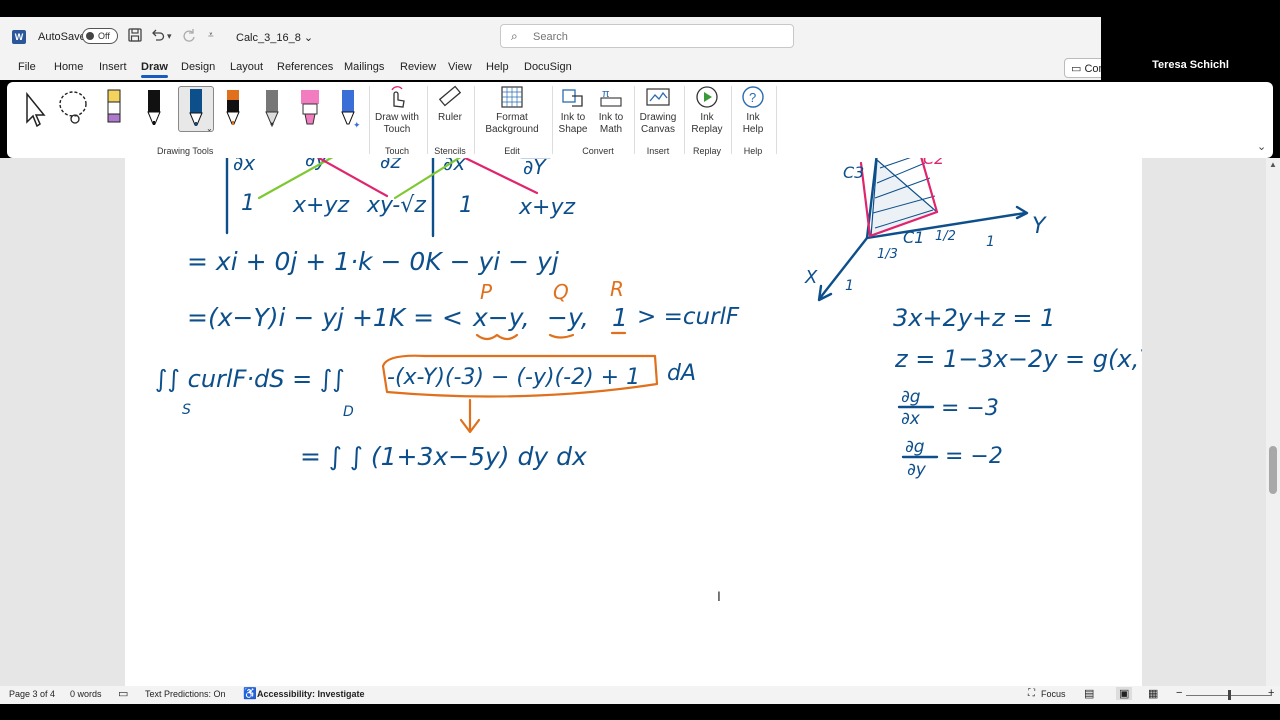 The height and width of the screenshot is (720, 1280). Describe the element at coordinates (100, 36) in the screenshot. I see `autosave-toggle: Off` at that location.